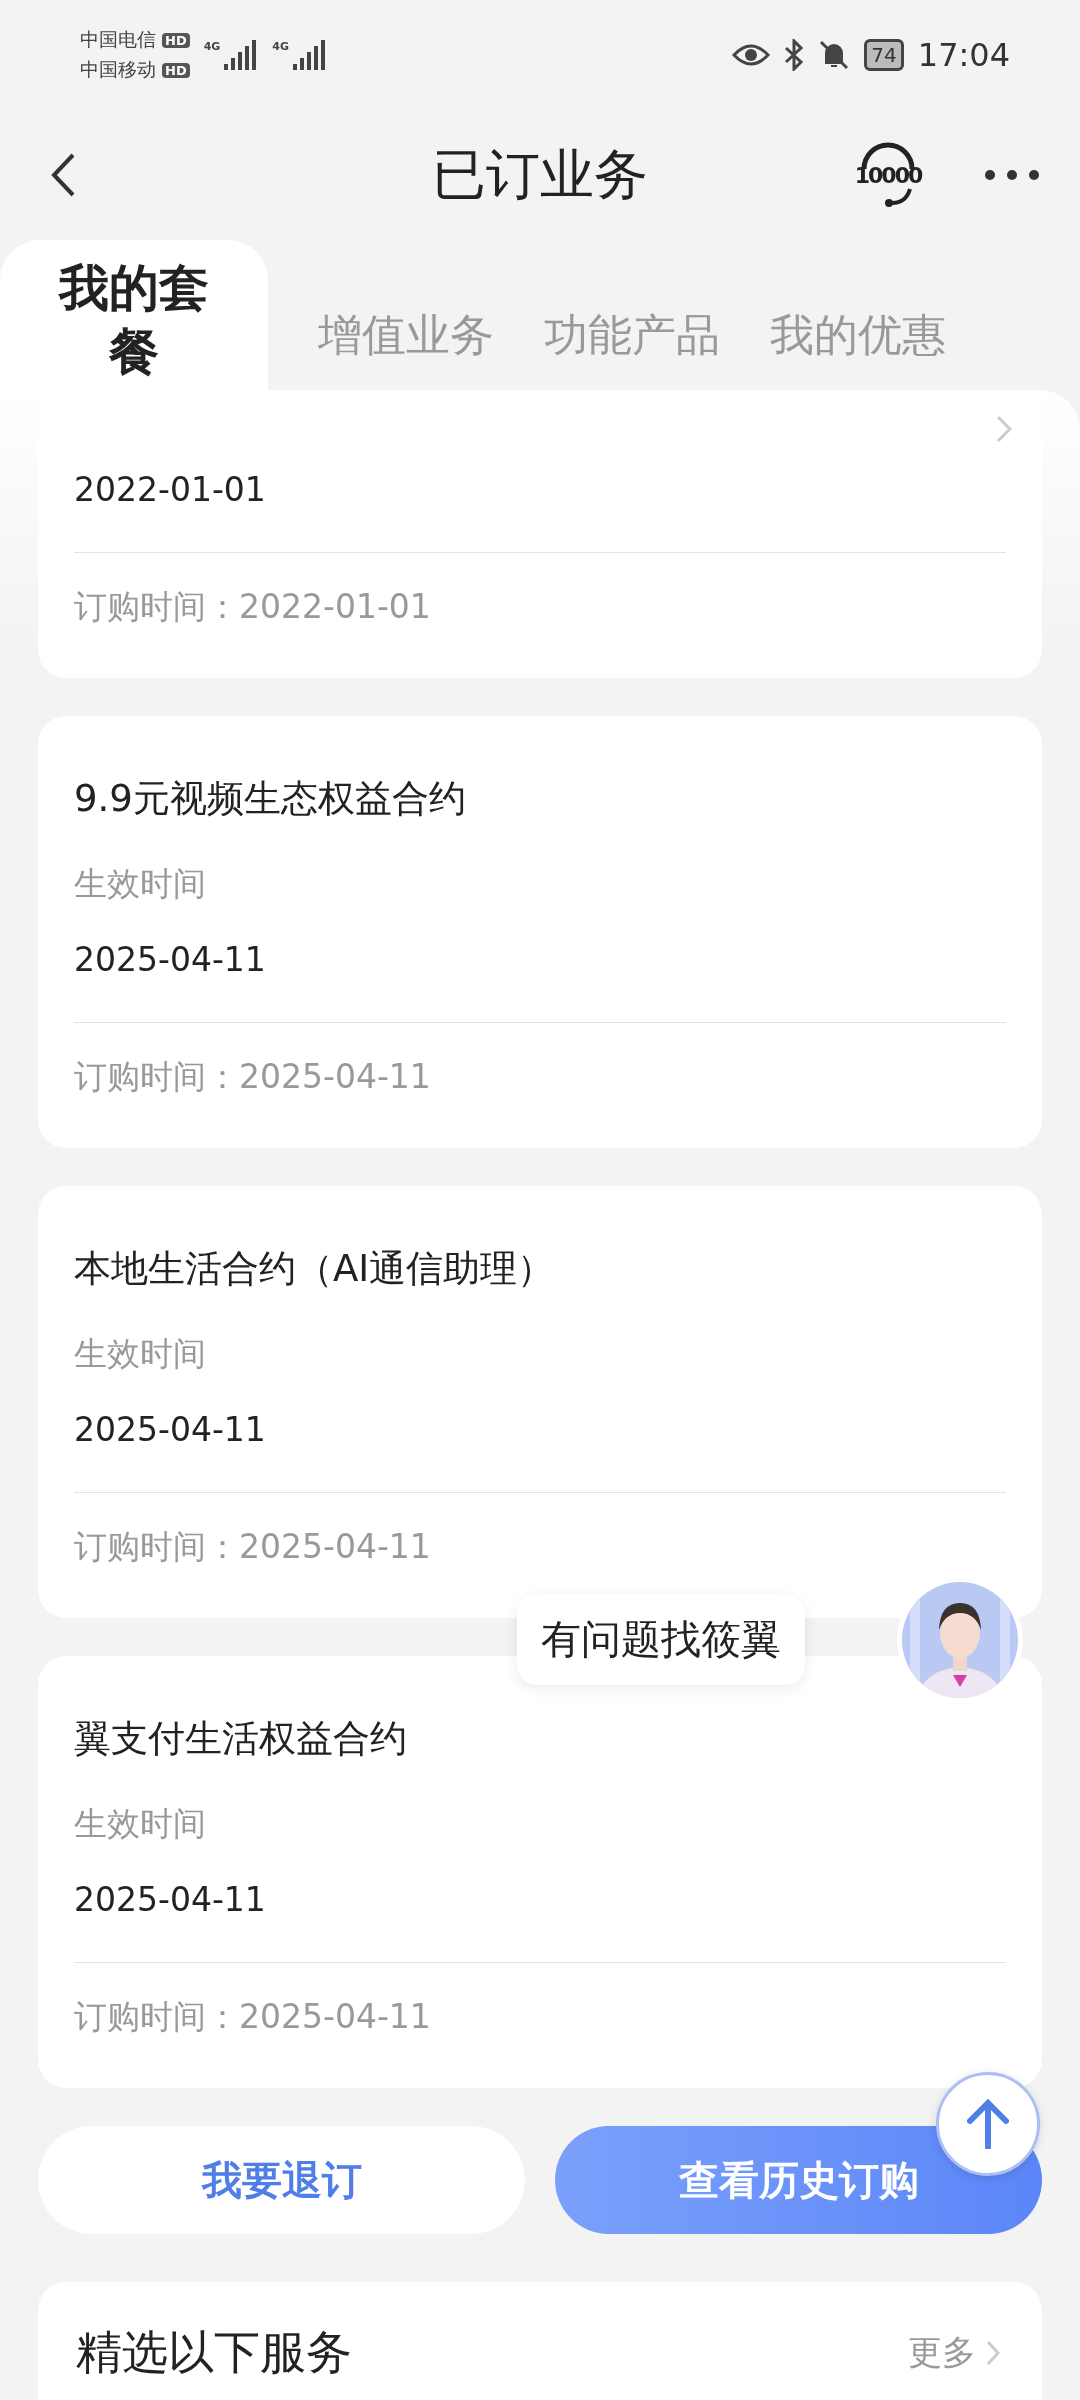 This screenshot has width=1080, height=2400. Describe the element at coordinates (314, 1268) in the screenshot. I see `plan-title: 本地生活合约（AI通信助理）` at that location.